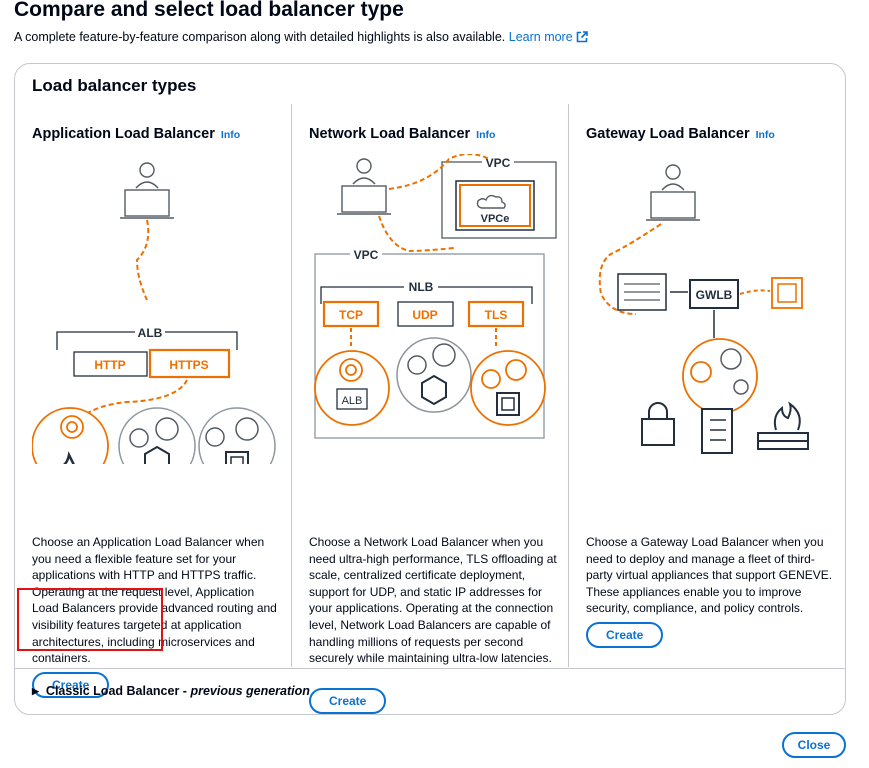 This screenshot has height=768, width=869. Describe the element at coordinates (582, 38) in the screenshot. I see `external-link-icon` at that location.